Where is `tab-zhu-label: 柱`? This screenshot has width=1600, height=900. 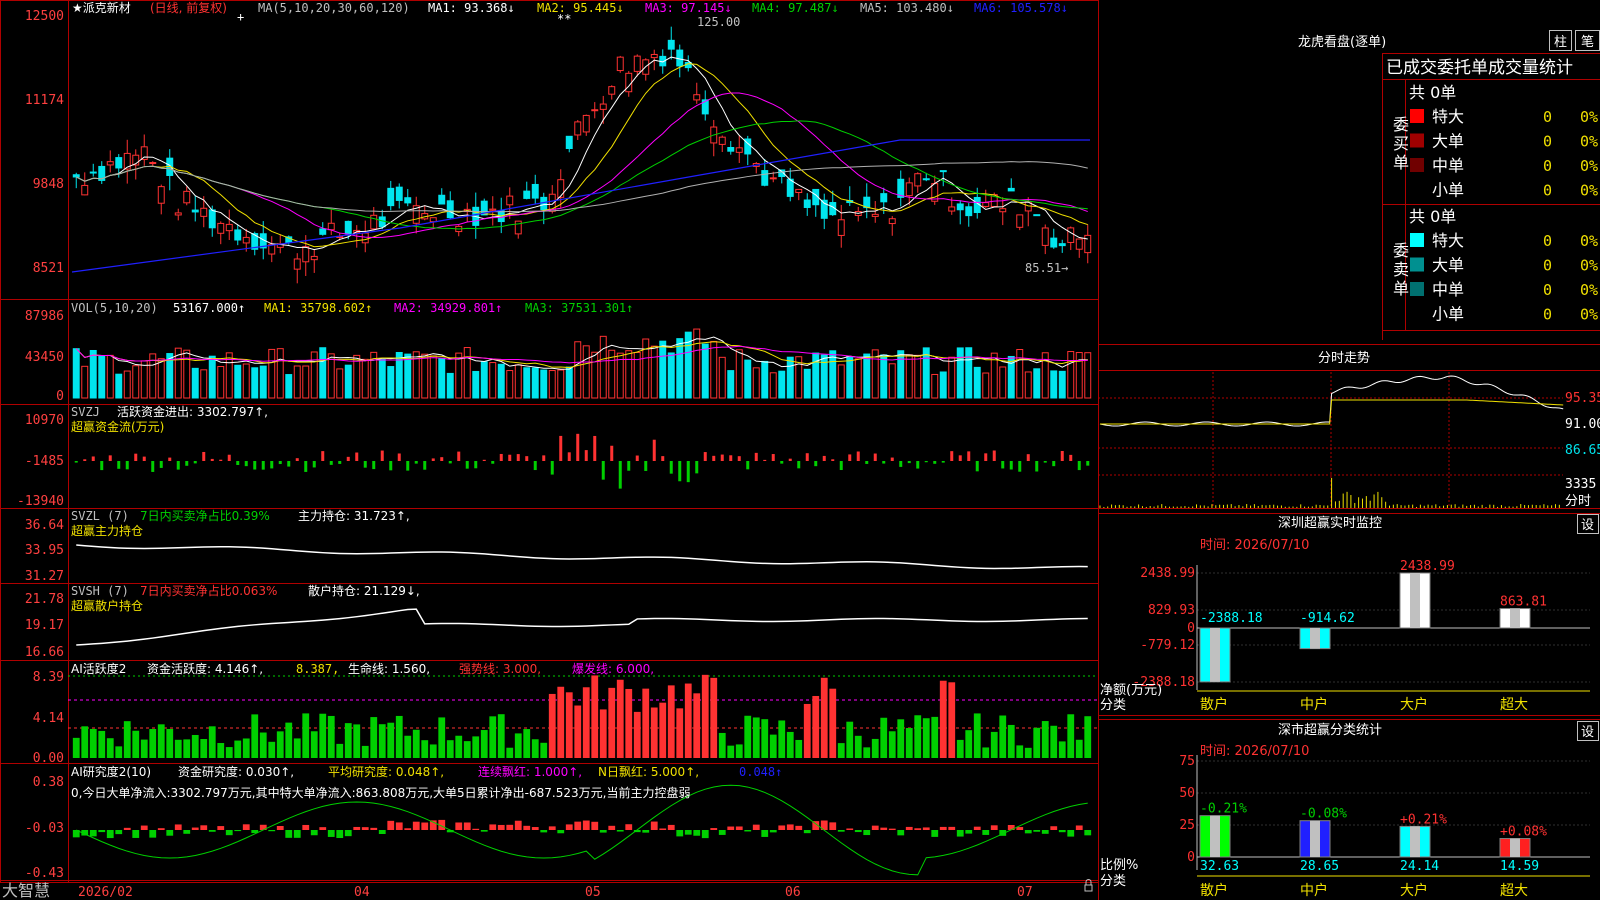
tab-zhu-label: 柱 is located at coordinates (1560, 42).